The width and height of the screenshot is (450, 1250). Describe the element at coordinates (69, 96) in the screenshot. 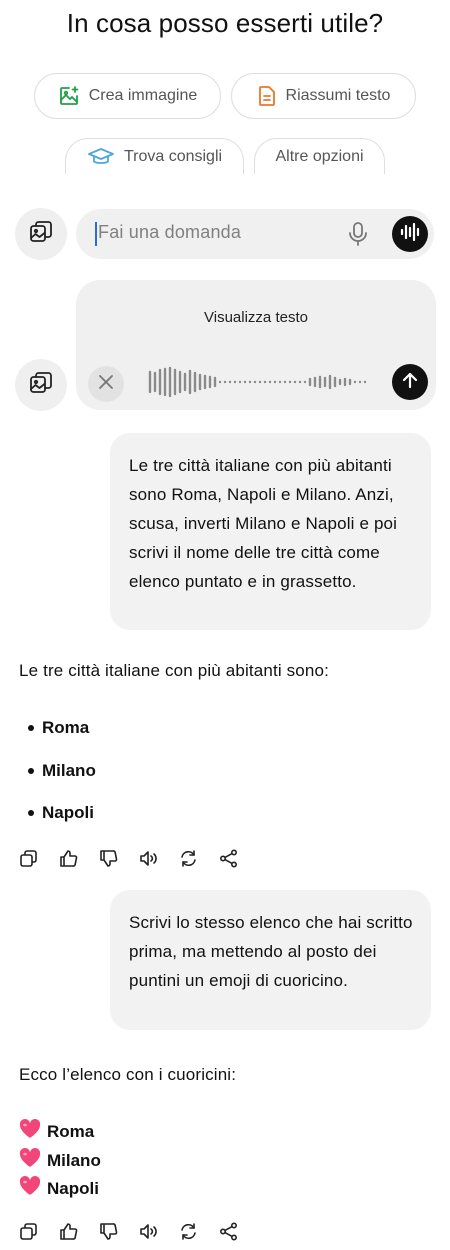

I see `image-sparkle-icon` at that location.